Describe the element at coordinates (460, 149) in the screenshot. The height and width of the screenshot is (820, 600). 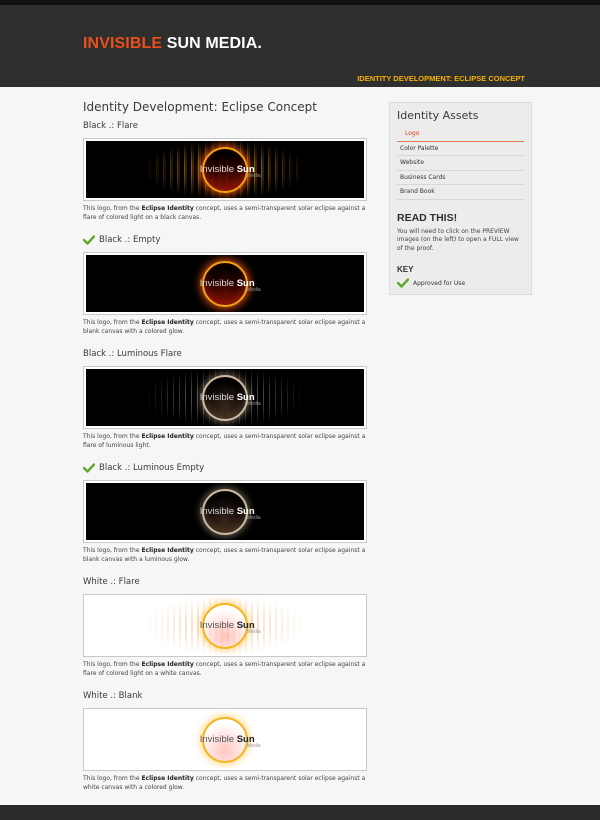
I see `sidebar-item-color-palette: Color Palette` at that location.